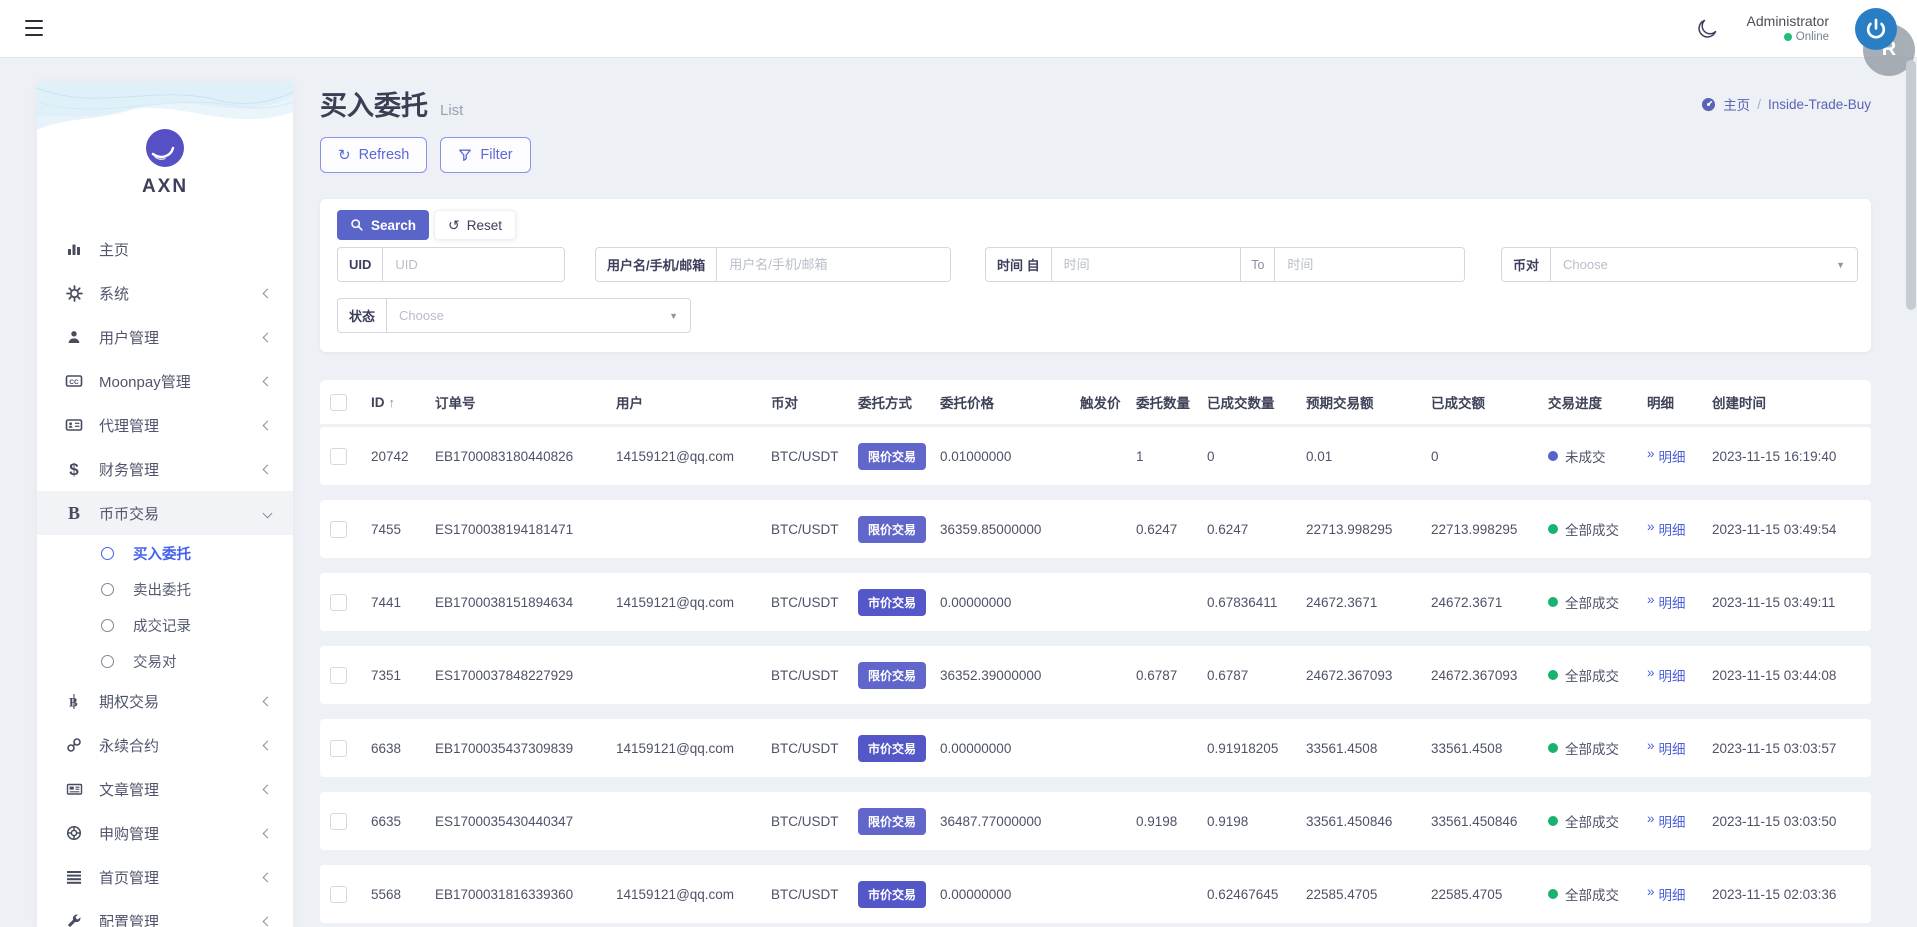 The image size is (1917, 927). Describe the element at coordinates (454, 224) in the screenshot. I see `reset-icon: ↺` at that location.